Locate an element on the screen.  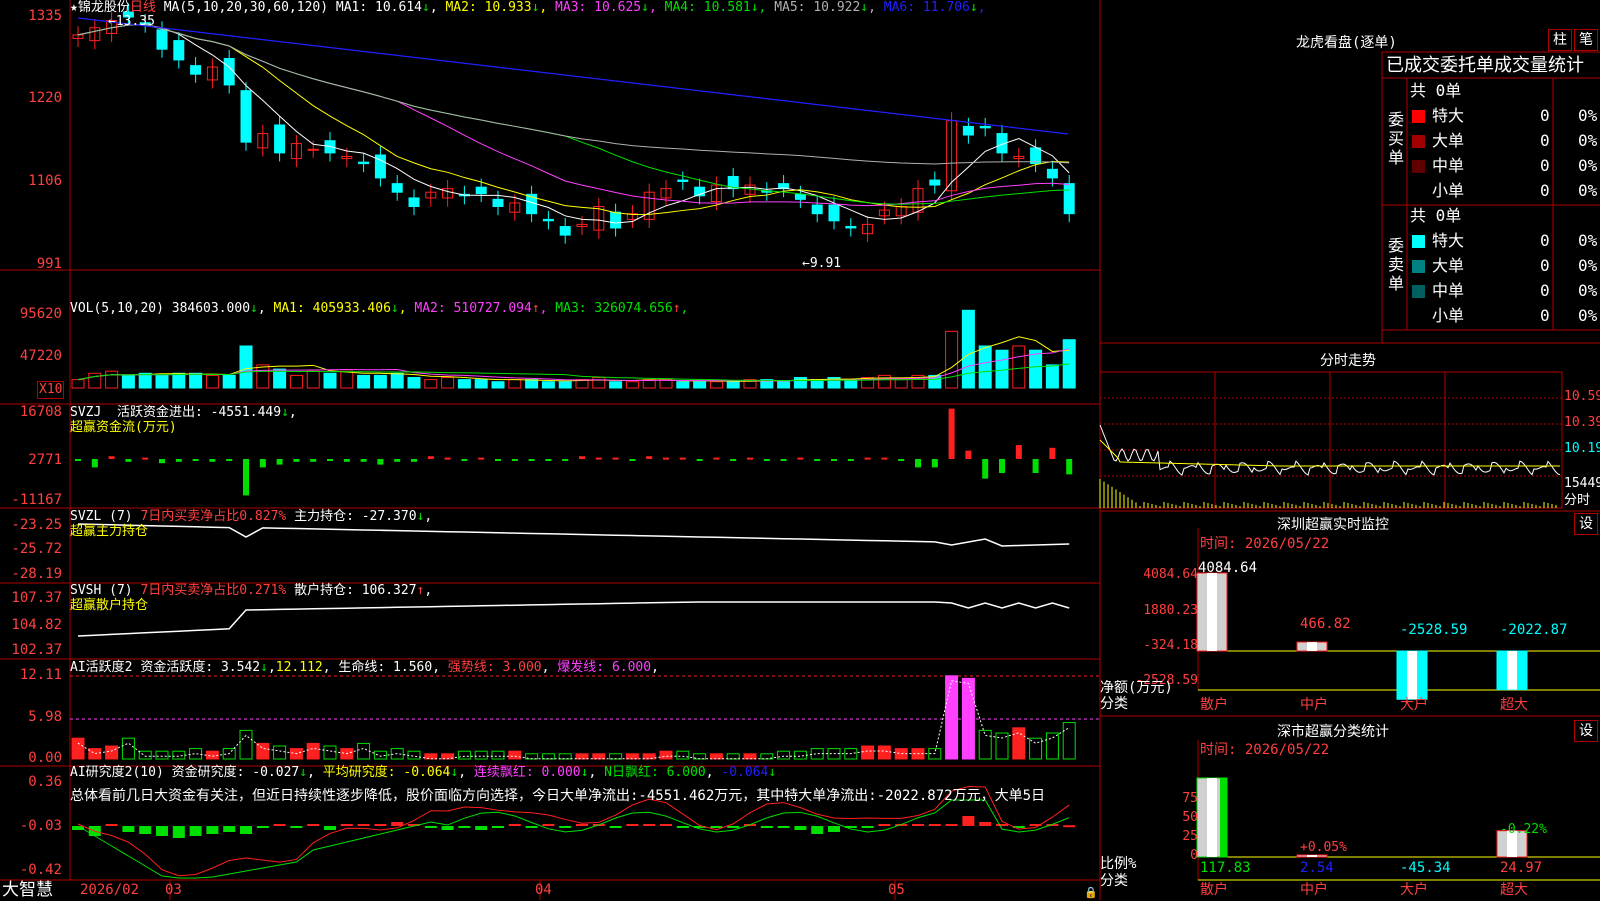
sz-monitor-y-label: -324.18 is located at coordinates (1170, 645).